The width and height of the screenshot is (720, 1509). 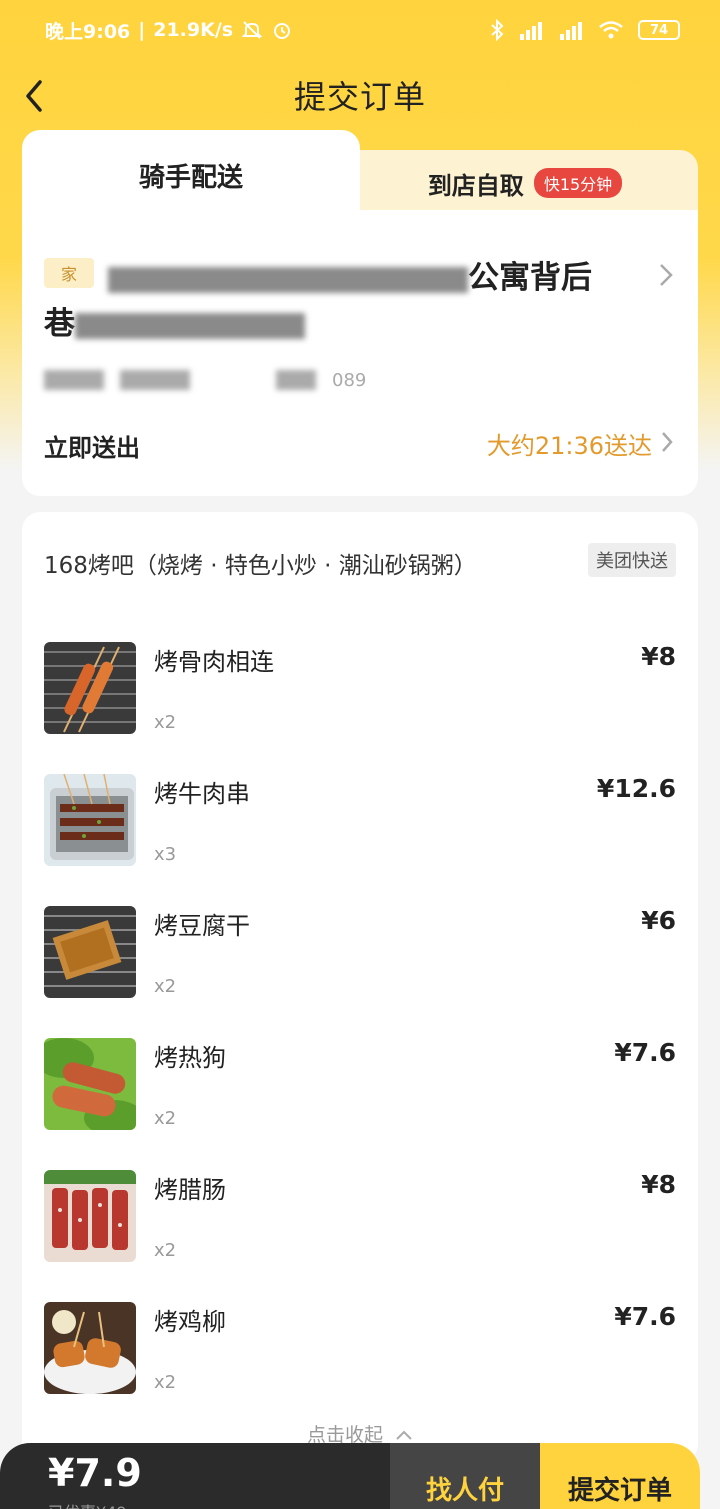 What do you see at coordinates (214, 662) in the screenshot?
I see `item-name: 烤骨肉相连` at bounding box center [214, 662].